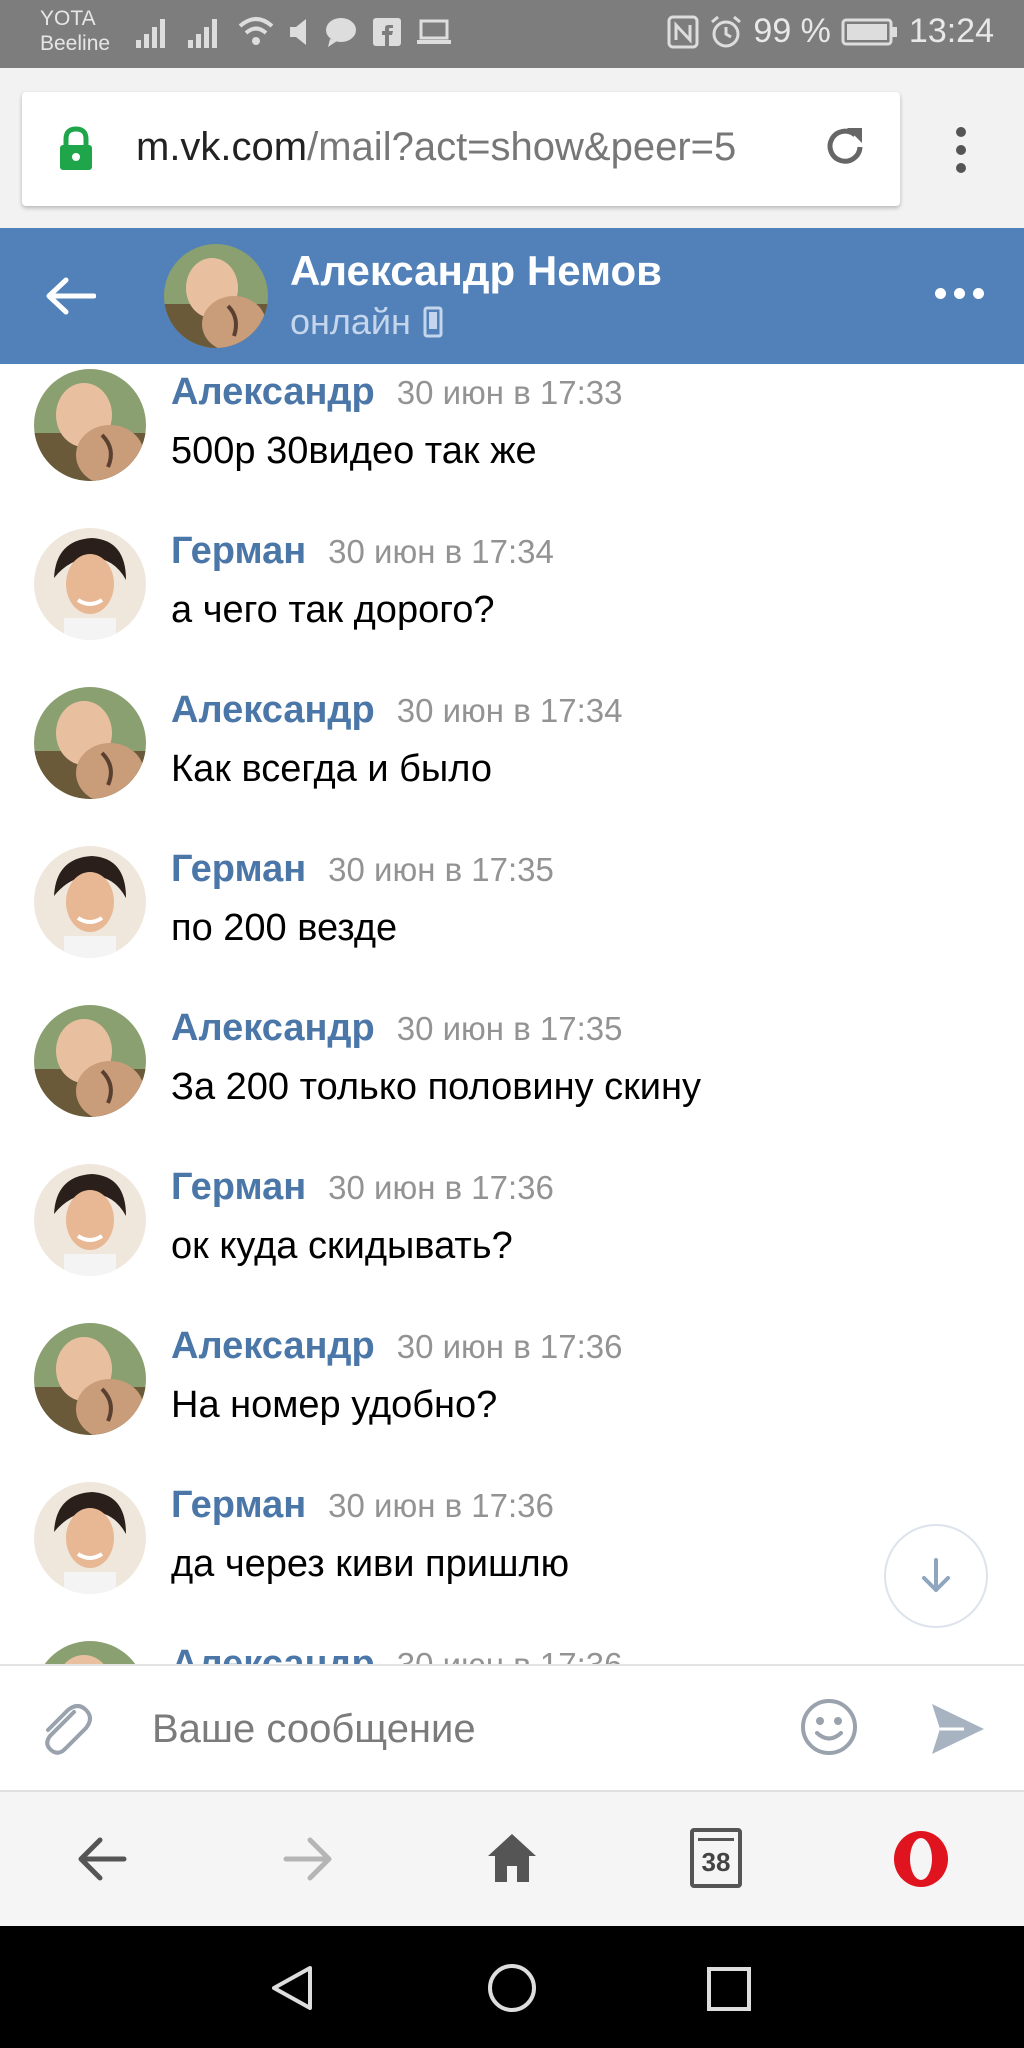 The width and height of the screenshot is (1024, 2048). I want to click on system-home-icon, so click(512, 1988).